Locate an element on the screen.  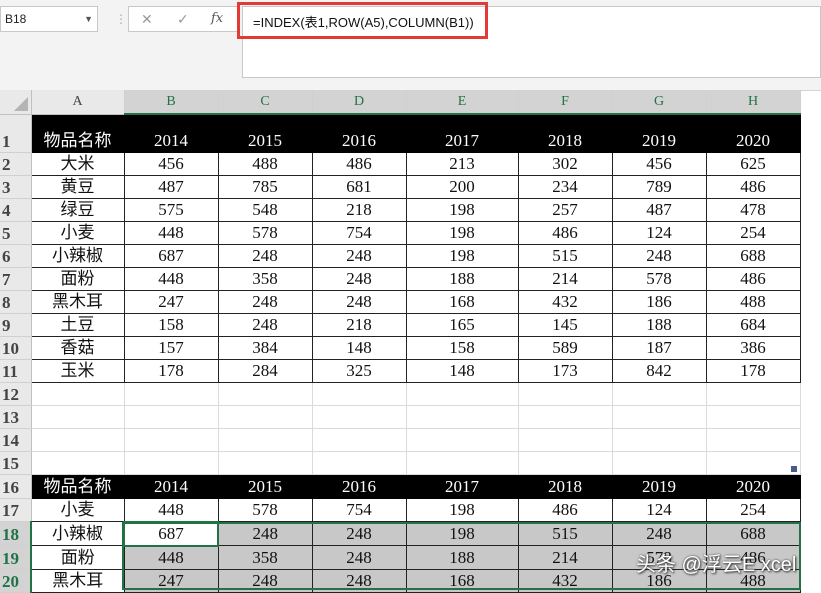
value-cell: 247 is located at coordinates (171, 580).